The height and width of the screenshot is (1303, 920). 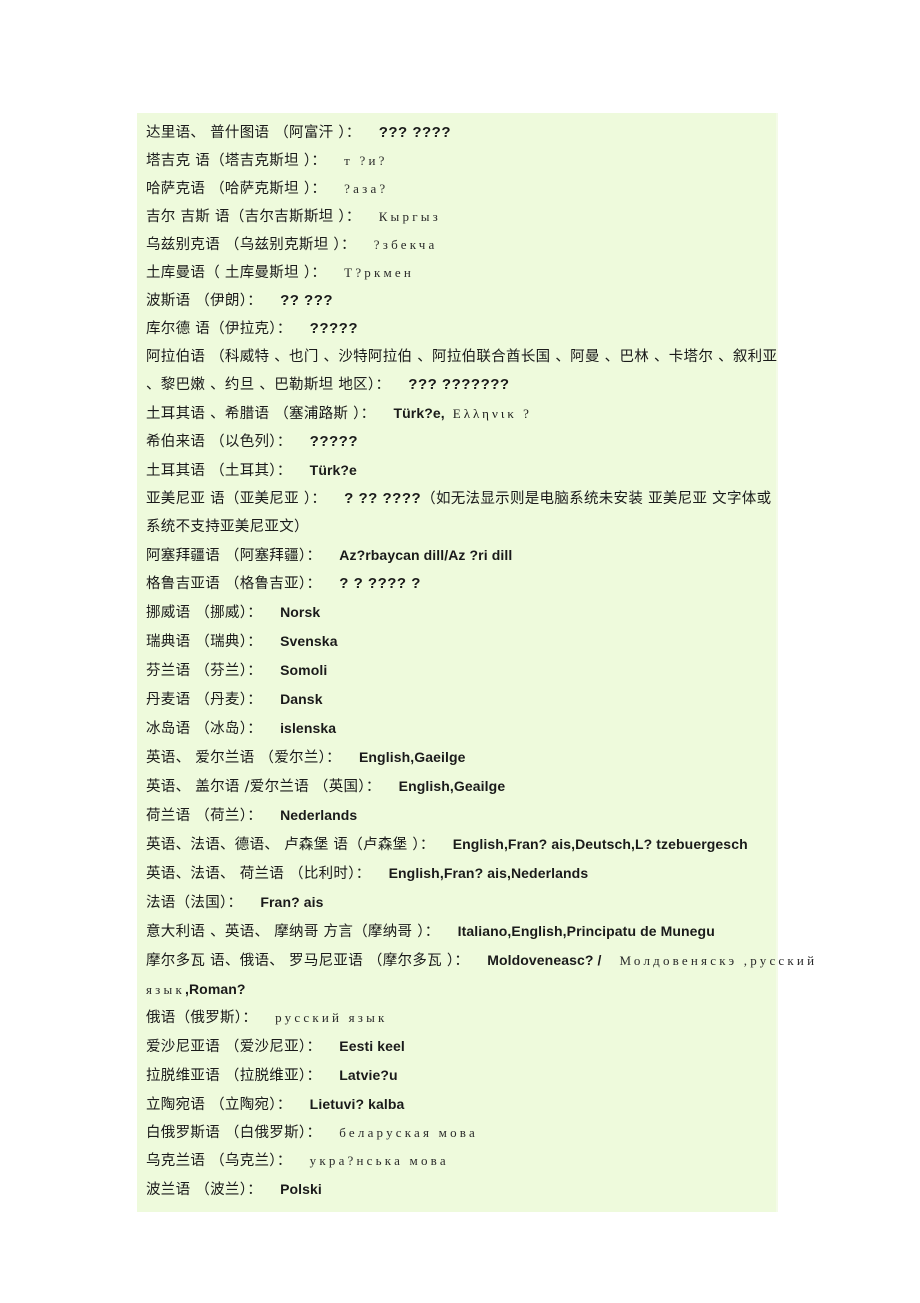 What do you see at coordinates (234, 1076) in the screenshot?
I see `language-label: 拉脱维亚语 （拉脱维亚）：` at bounding box center [234, 1076].